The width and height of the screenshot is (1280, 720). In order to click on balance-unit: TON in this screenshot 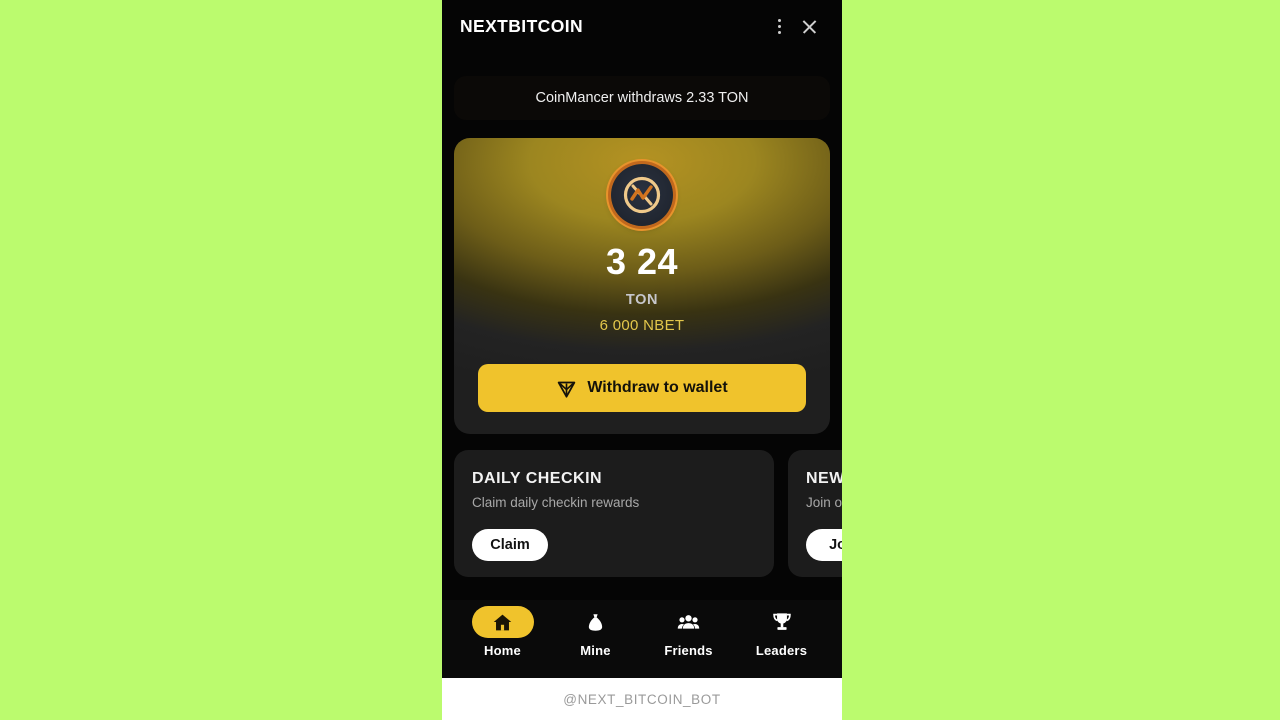, I will do `click(642, 300)`.